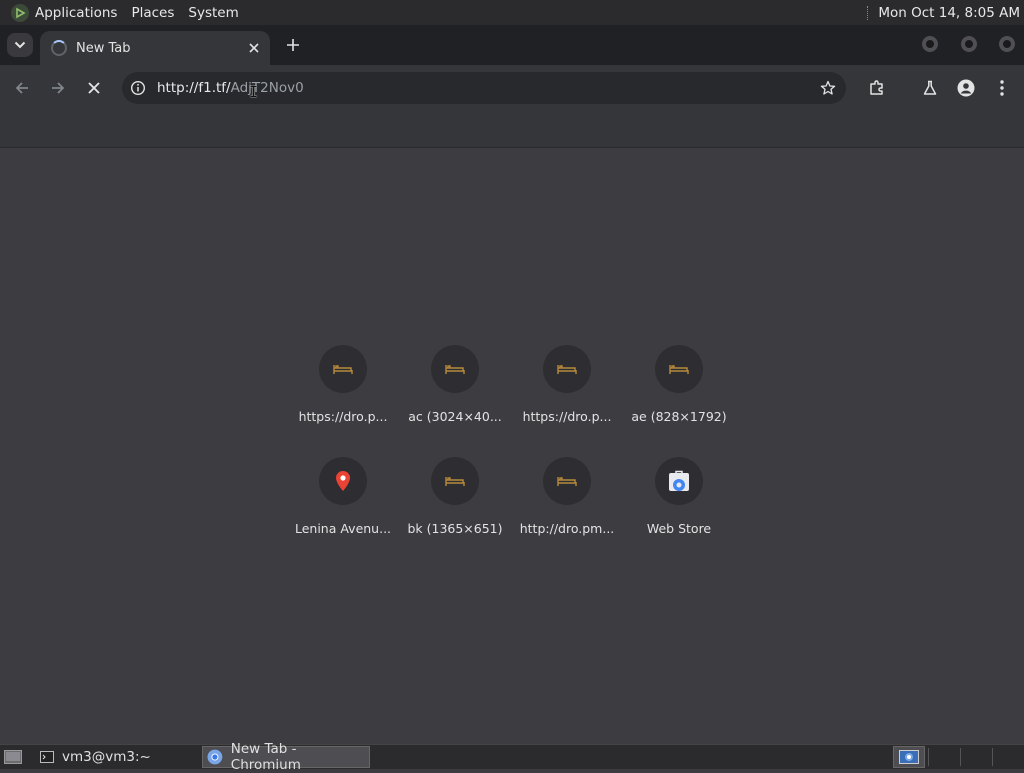 This screenshot has width=1024, height=773. I want to click on url-prefix: http://f1.tf/, so click(194, 88).